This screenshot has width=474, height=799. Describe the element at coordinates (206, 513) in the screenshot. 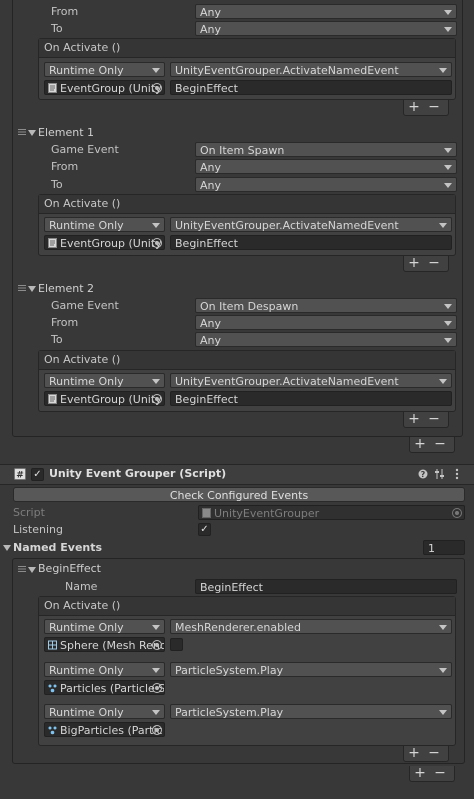

I see `script-icon` at that location.